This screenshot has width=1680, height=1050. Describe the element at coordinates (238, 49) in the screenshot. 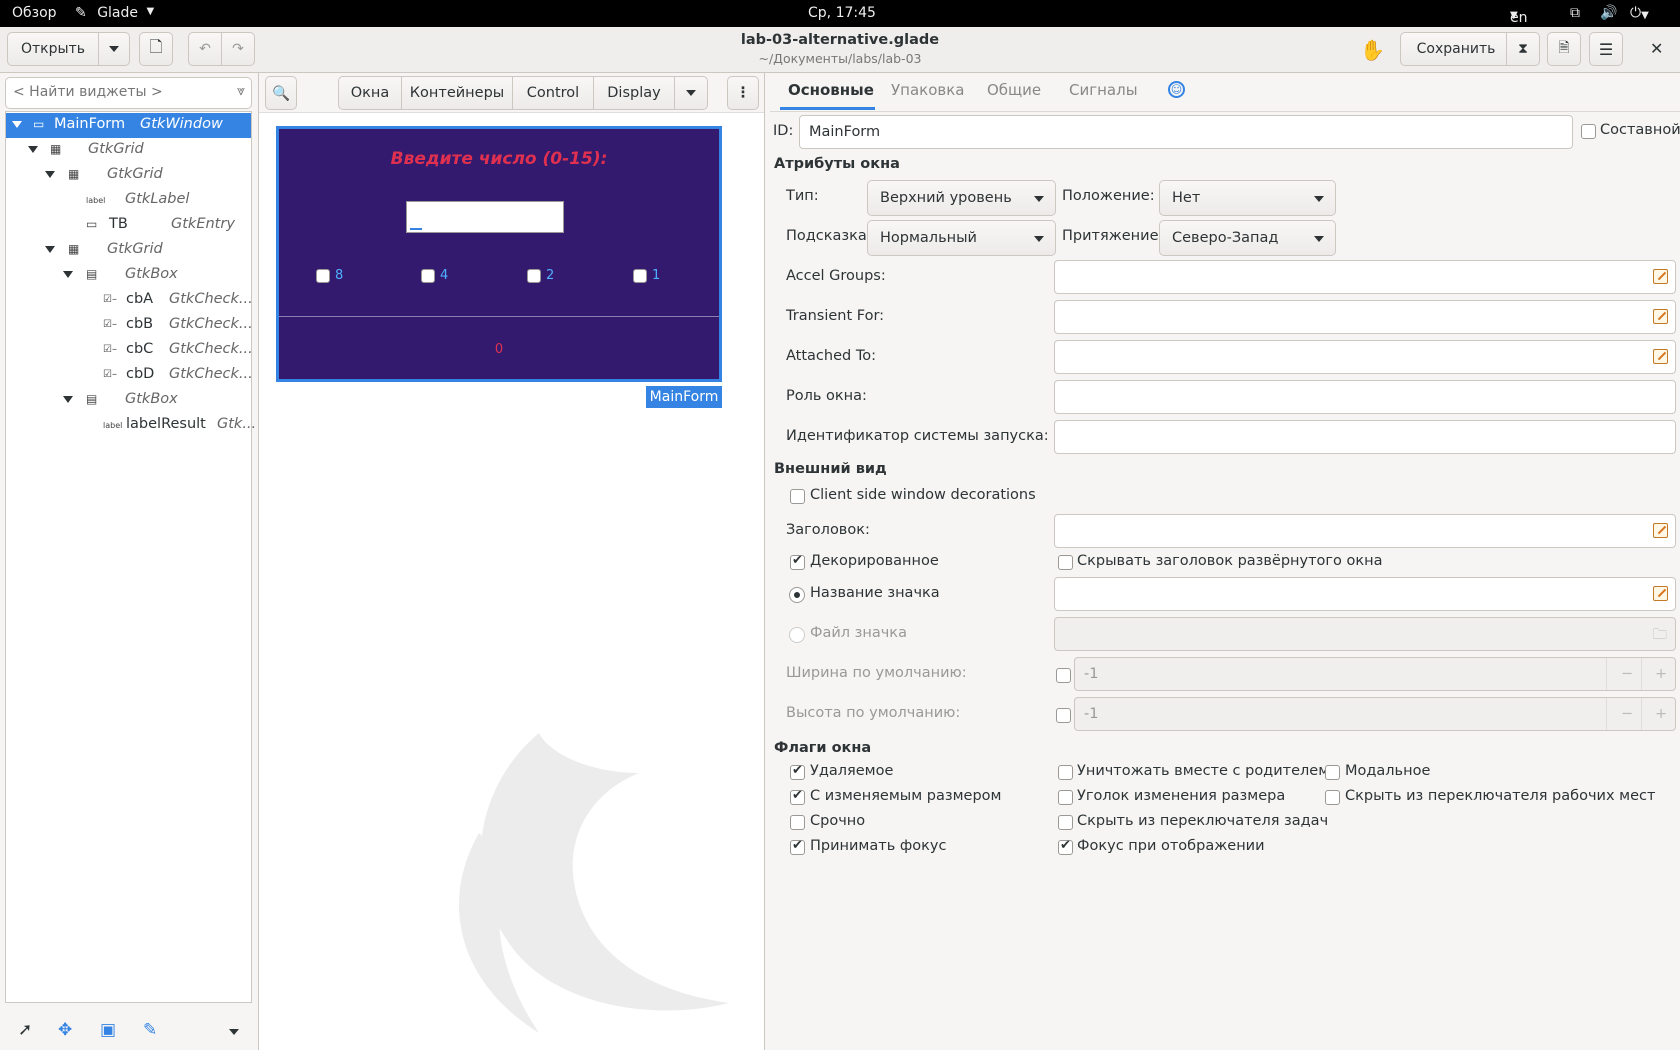

I see `redo-button: ↷` at that location.